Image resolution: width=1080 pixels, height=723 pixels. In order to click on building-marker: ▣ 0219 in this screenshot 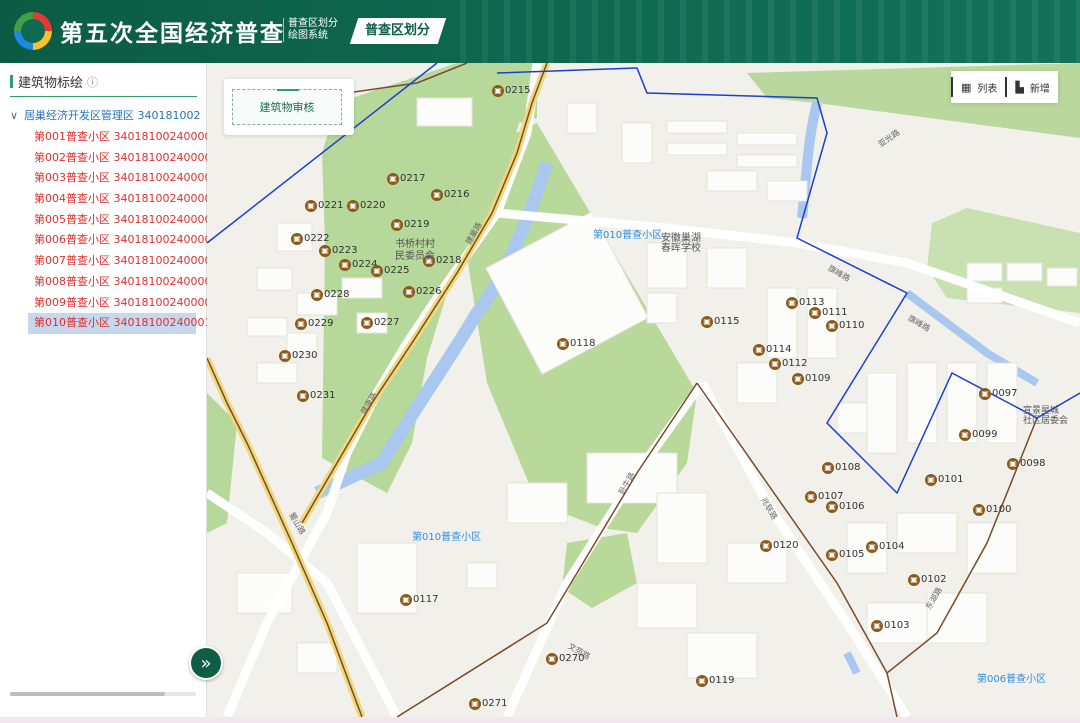, I will do `click(410, 225)`.